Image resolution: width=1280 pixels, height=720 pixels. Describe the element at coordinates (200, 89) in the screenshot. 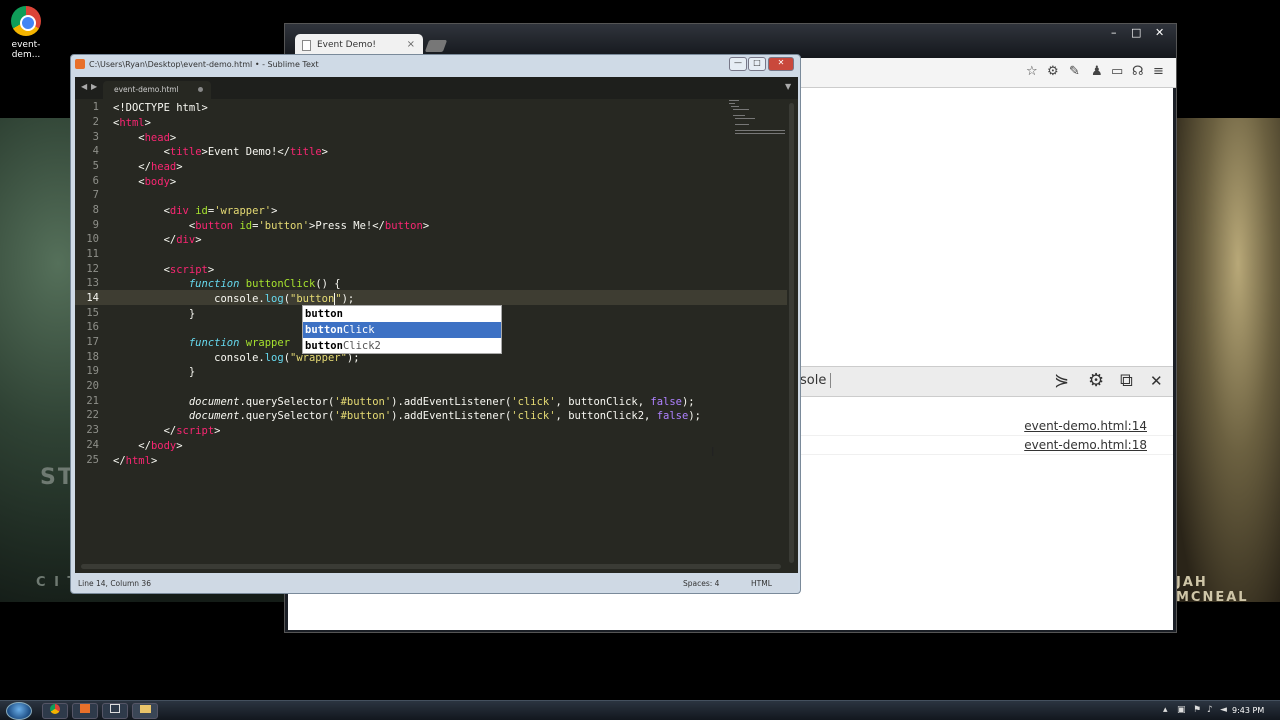

I see `unsaved-dot-icon` at that location.